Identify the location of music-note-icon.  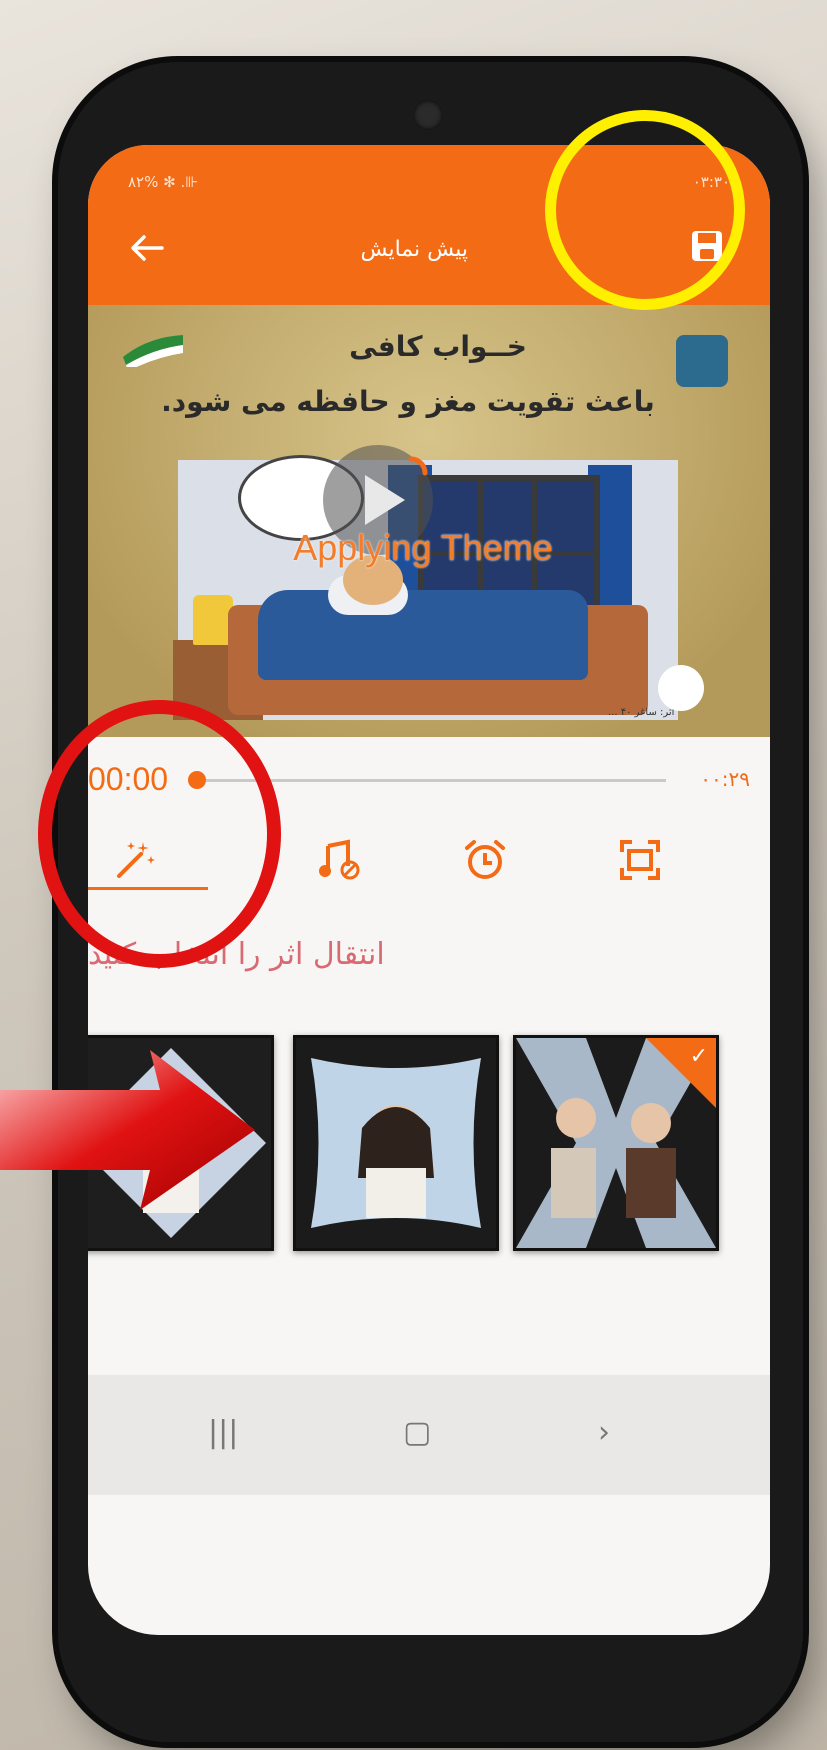
(339, 859).